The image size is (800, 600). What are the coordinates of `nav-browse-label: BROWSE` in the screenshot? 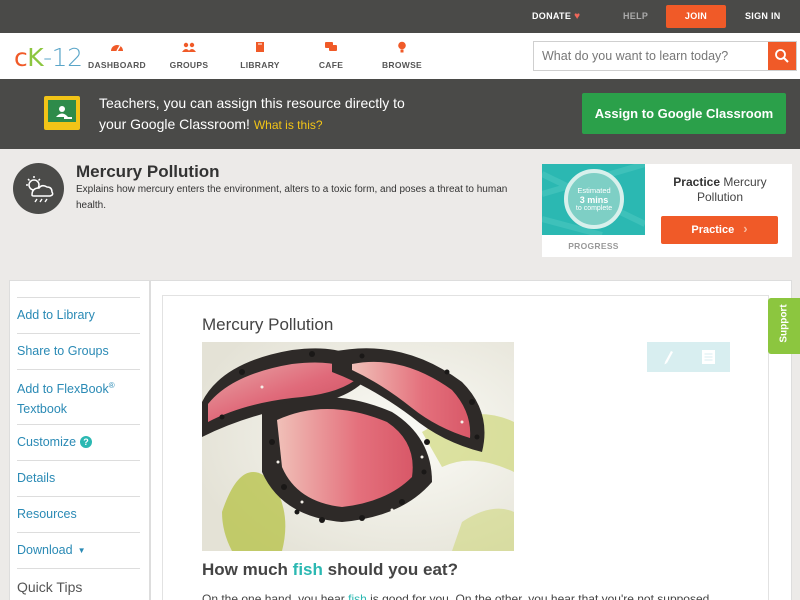 It's located at (402, 65).